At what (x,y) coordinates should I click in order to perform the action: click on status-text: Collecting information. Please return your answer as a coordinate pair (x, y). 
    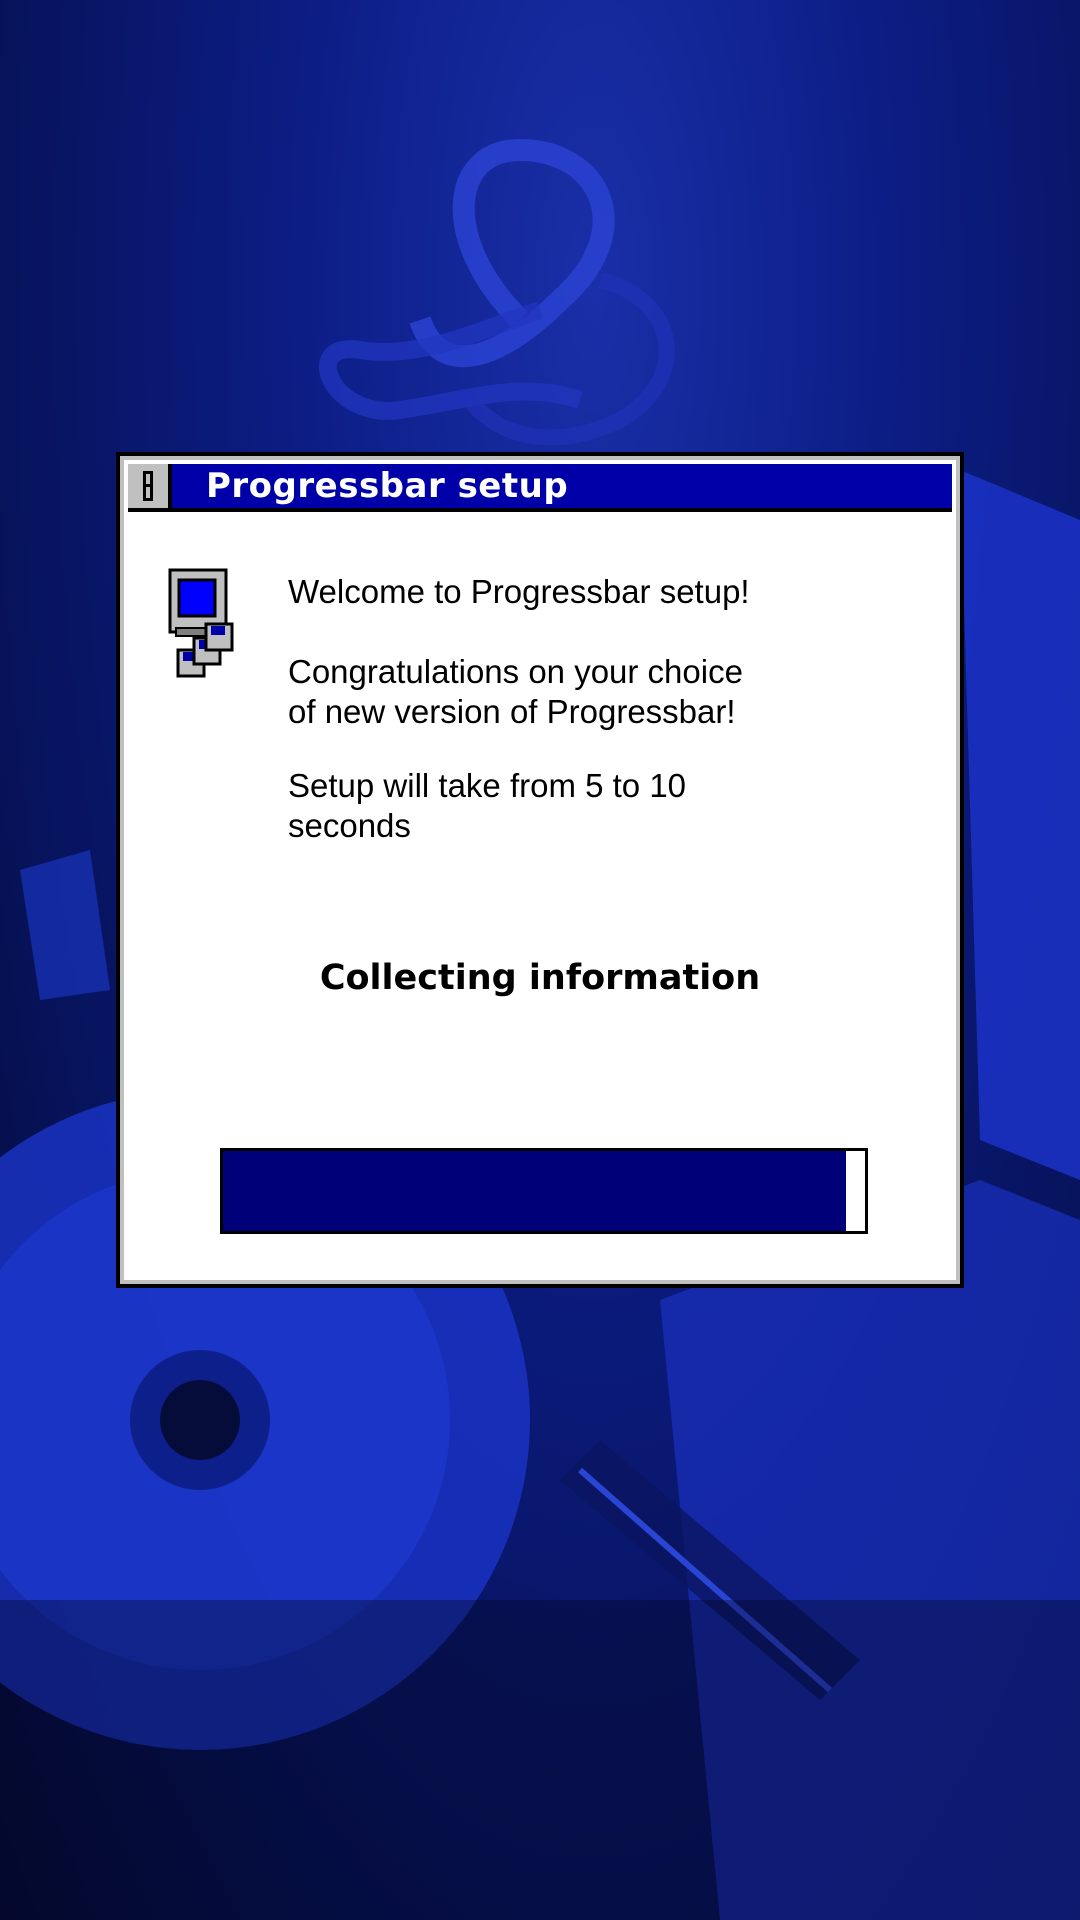
    Looking at the image, I should click on (540, 978).